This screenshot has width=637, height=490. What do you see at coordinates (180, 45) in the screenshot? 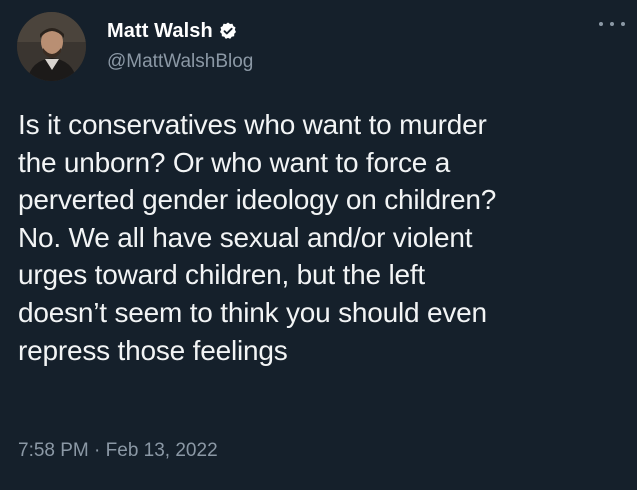
I see `author-block: Matt Walsh @MattWalshBlog` at bounding box center [180, 45].